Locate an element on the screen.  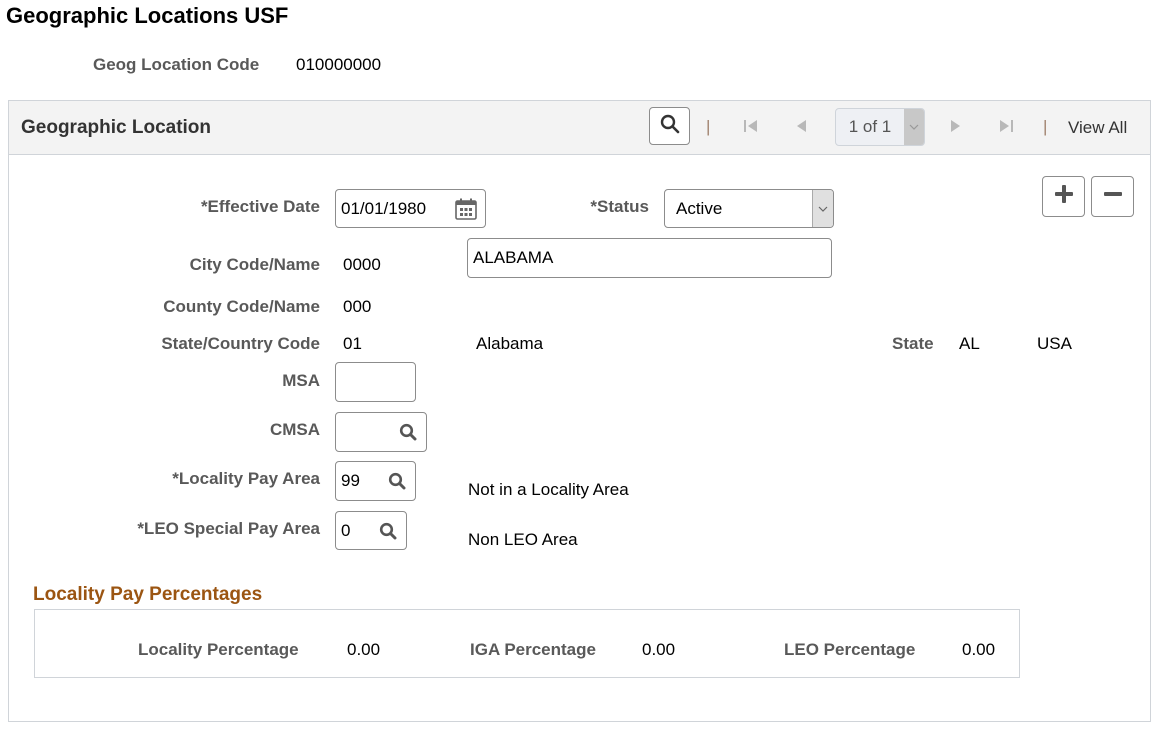
last-page-icon is located at coordinates (1006, 129).